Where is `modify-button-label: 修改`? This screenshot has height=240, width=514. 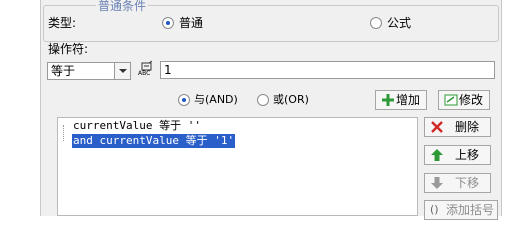 modify-button-label: 修改 is located at coordinates (471, 100).